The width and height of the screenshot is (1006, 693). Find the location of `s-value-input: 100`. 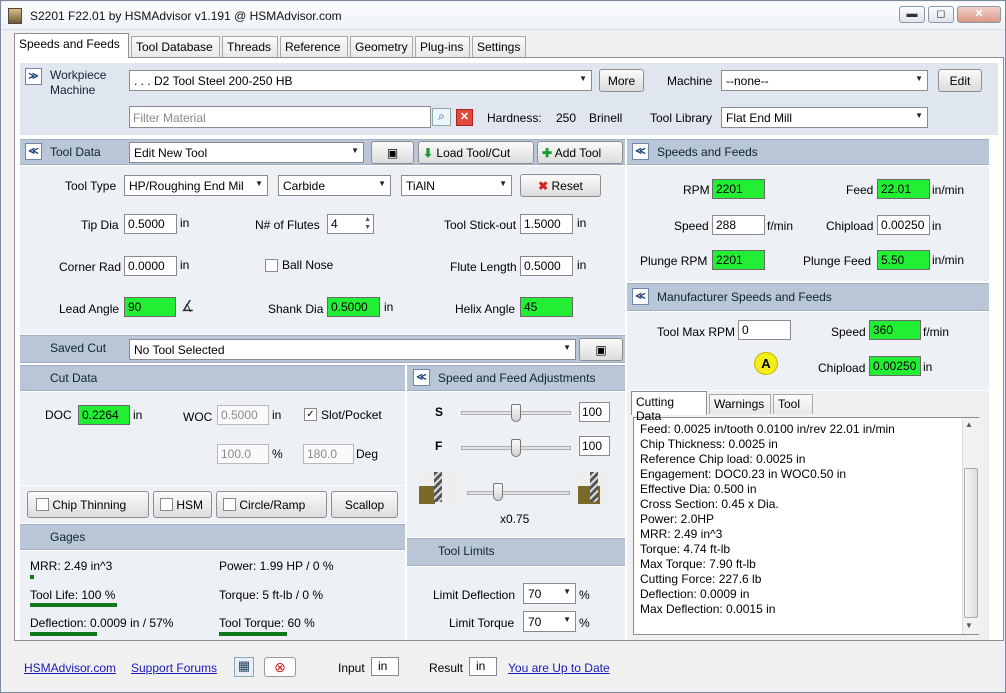

s-value-input: 100 is located at coordinates (594, 412).